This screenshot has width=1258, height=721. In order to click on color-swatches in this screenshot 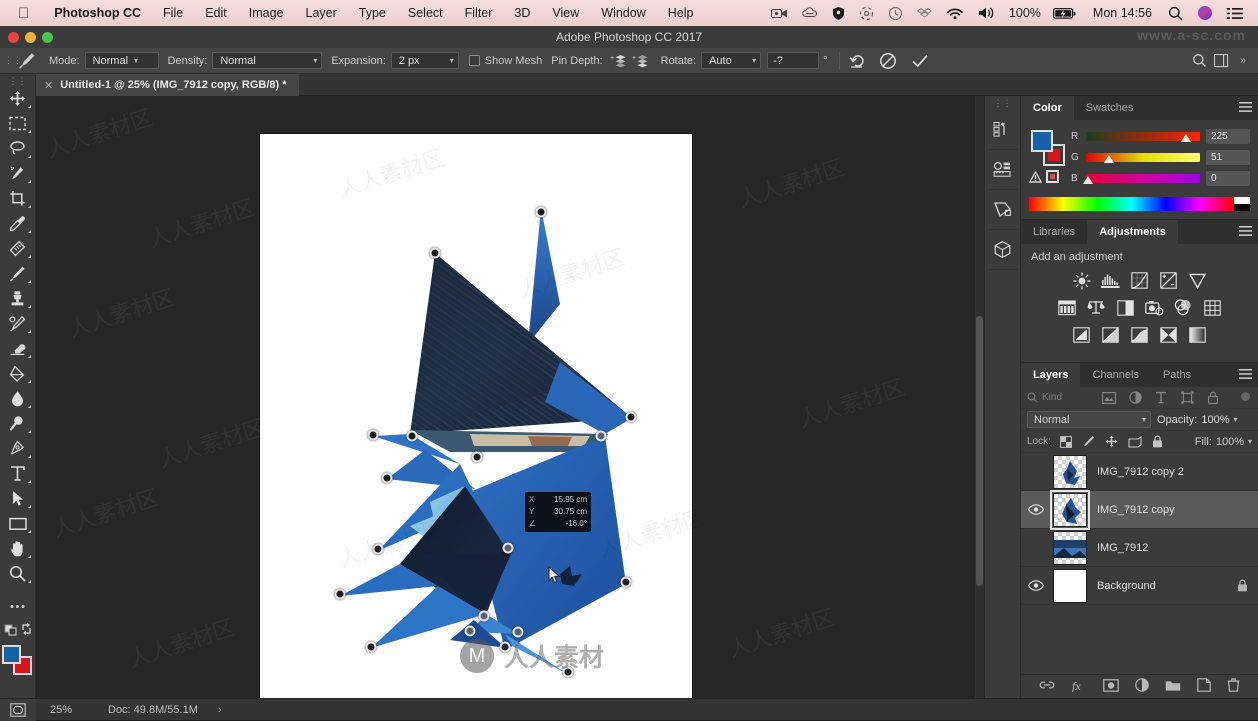, I will do `click(17, 660)`.